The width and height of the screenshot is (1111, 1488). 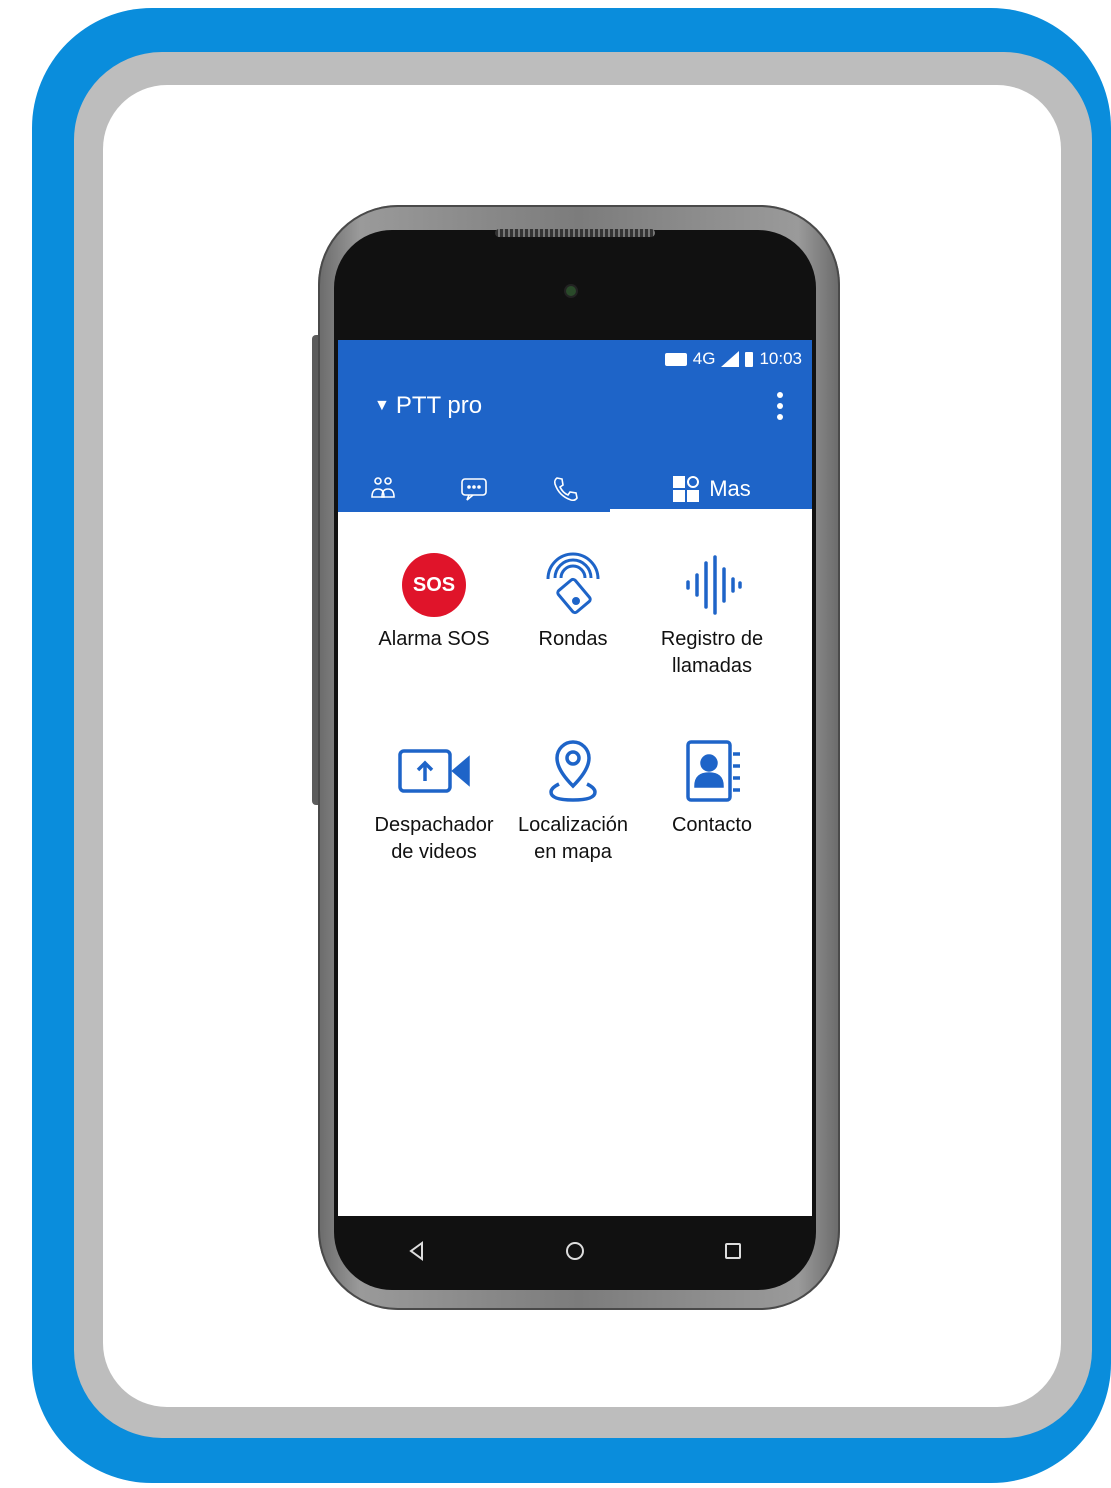 I want to click on dropdown-caret-icon: ▼, so click(x=382, y=405).